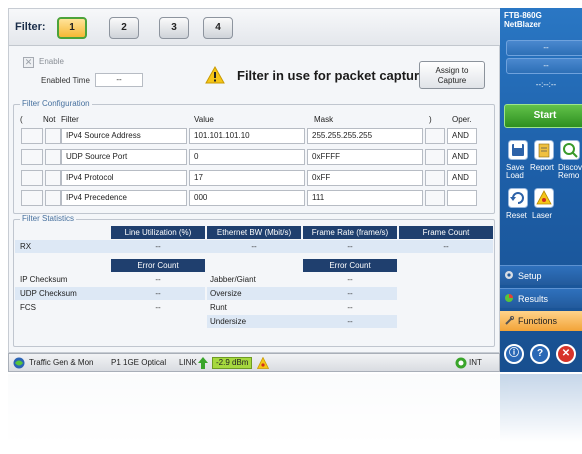 Image resolution: width=582 pixels, height=454 pixels. Describe the element at coordinates (158, 246) in the screenshot. I see `rx-line-util-value: --` at that location.